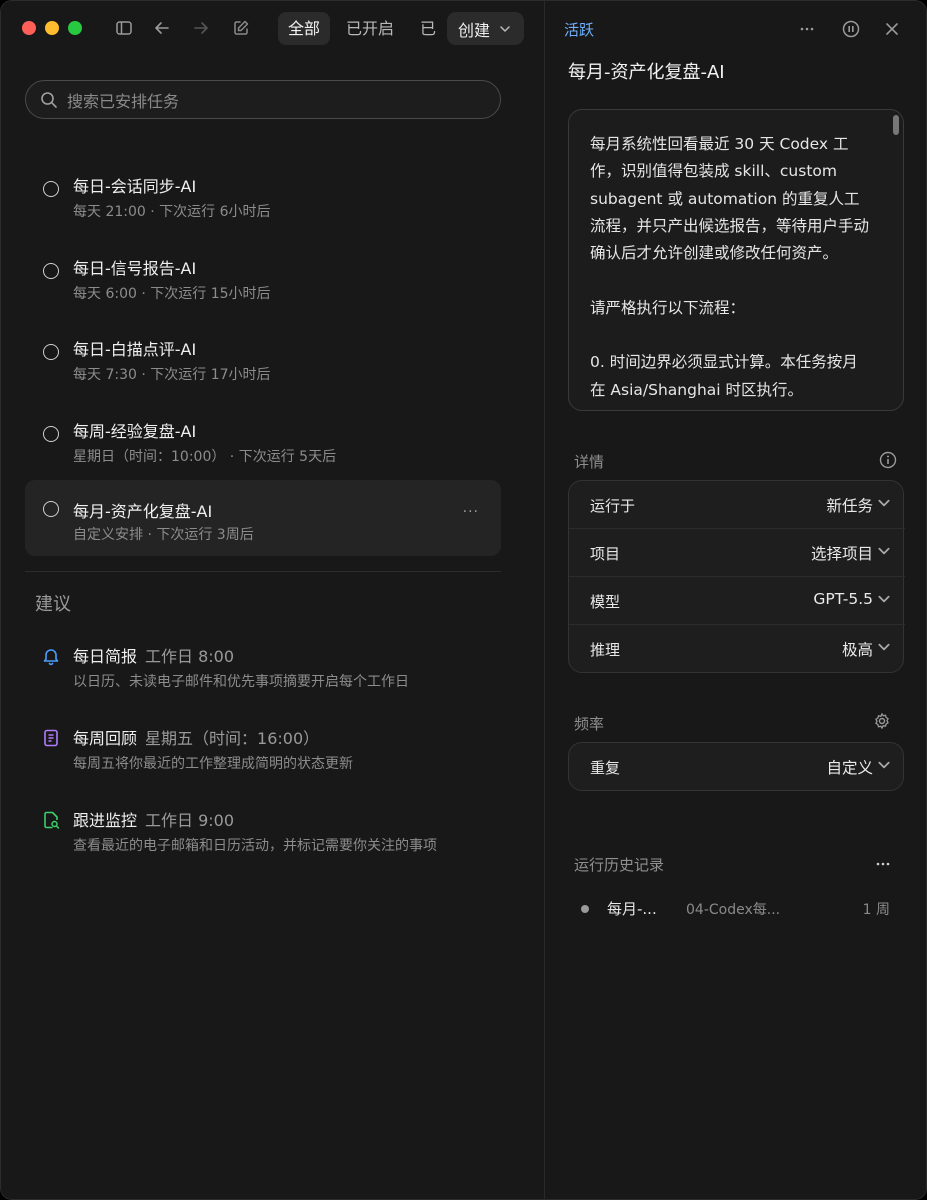 The image size is (927, 1200). What do you see at coordinates (135, 349) in the screenshot?
I see `task-title: 每日-白描点评-AI` at bounding box center [135, 349].